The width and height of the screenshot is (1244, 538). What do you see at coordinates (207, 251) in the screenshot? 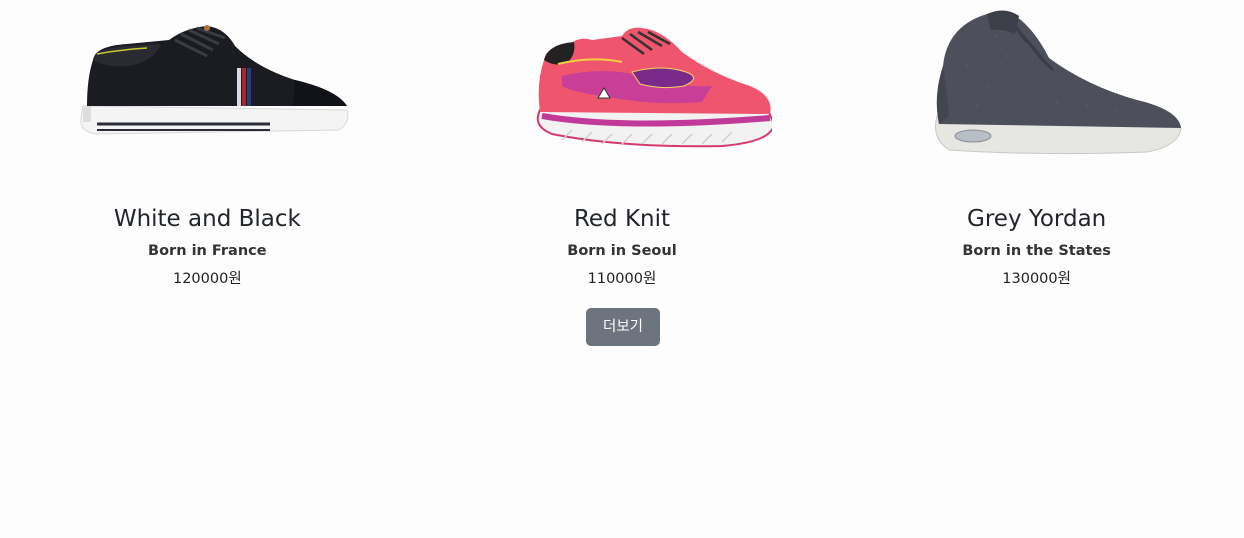
I see `product-origin: Born in France` at bounding box center [207, 251].